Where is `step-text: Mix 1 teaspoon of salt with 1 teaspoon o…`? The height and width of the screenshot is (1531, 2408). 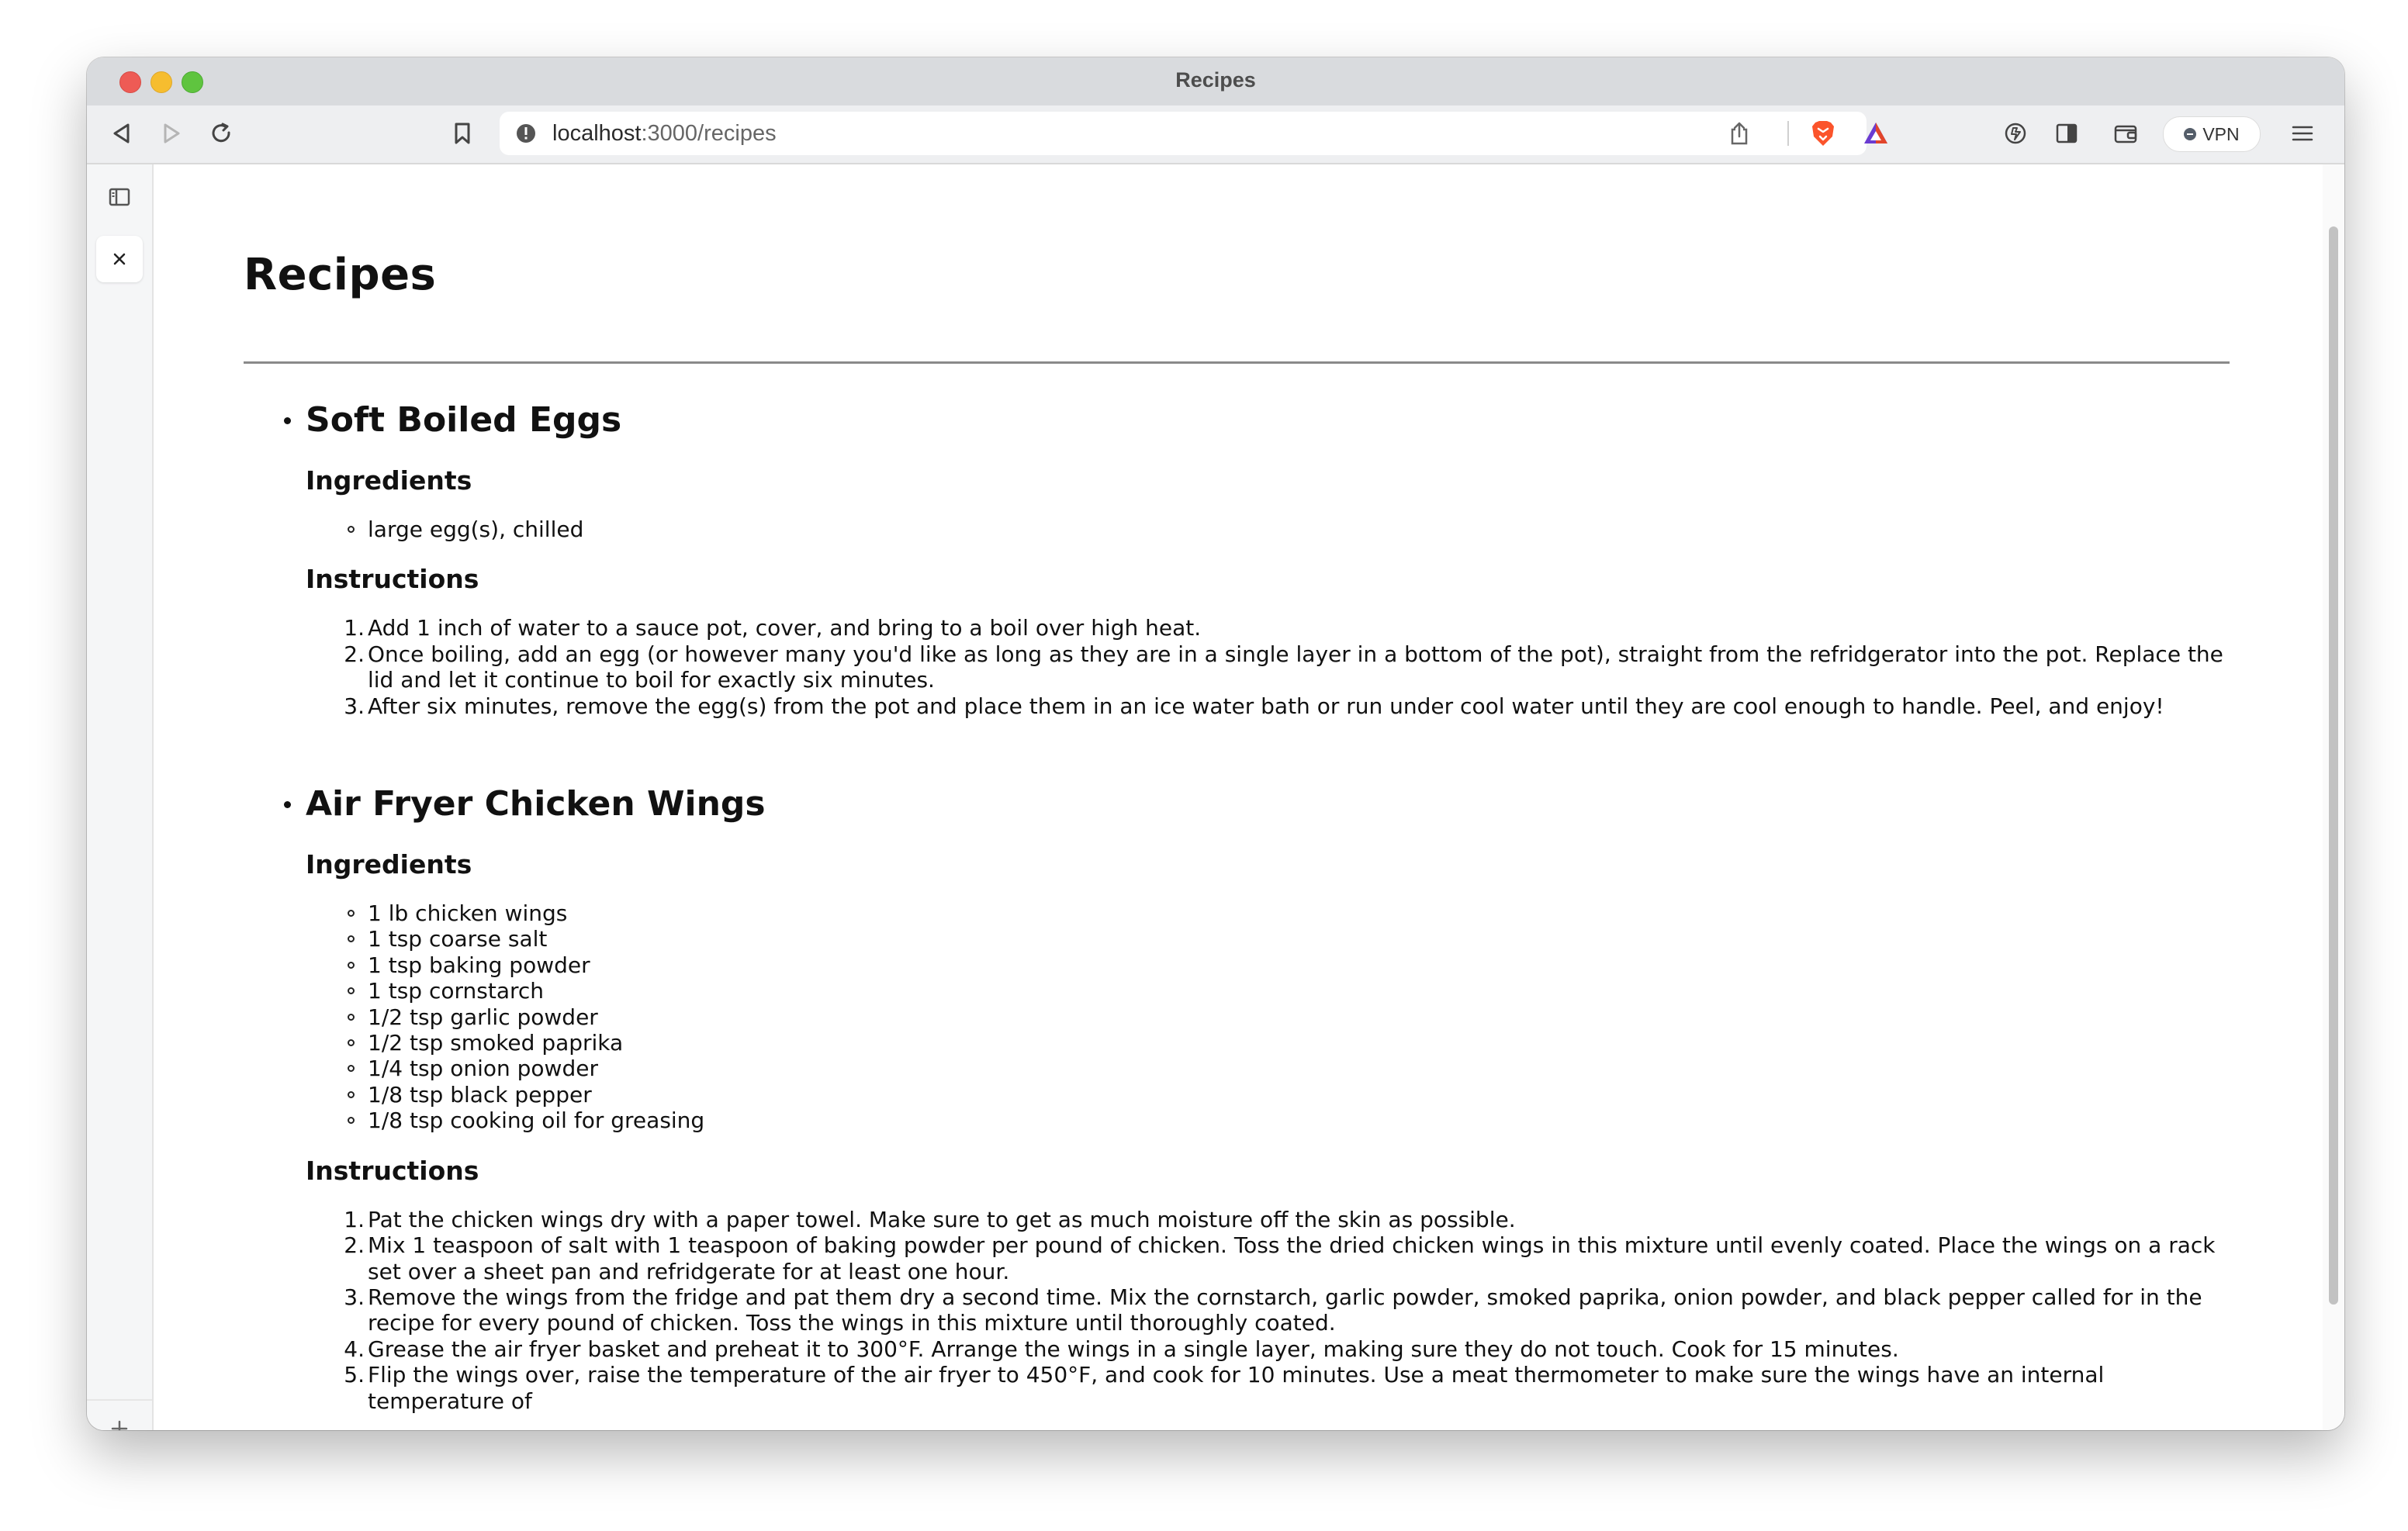 step-text: Mix 1 teaspoon of salt with 1 teaspoon o… is located at coordinates (1292, 1258).